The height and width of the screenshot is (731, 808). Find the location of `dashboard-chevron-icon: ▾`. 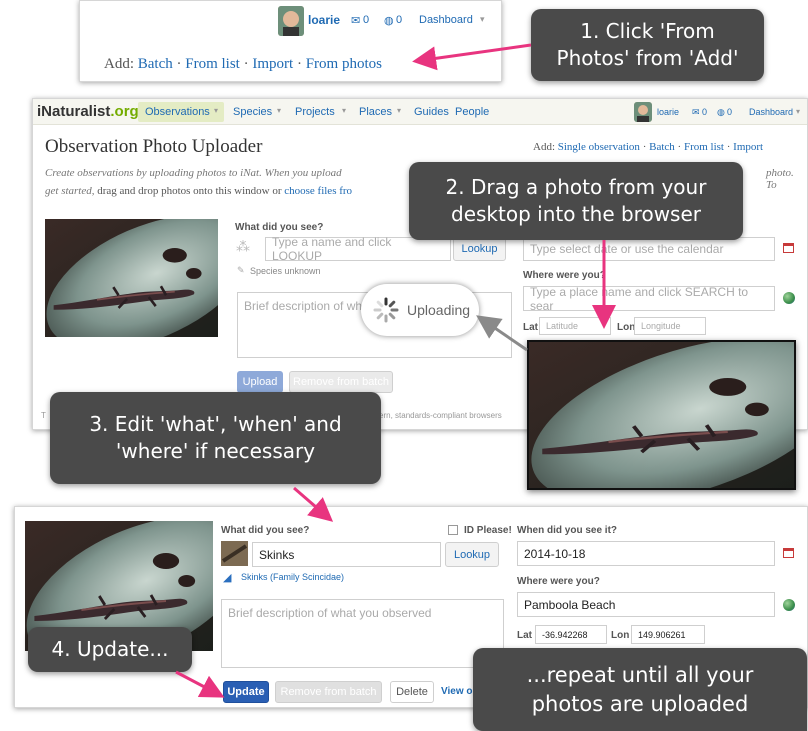

dashboard-chevron-icon: ▾ is located at coordinates (482, 19).